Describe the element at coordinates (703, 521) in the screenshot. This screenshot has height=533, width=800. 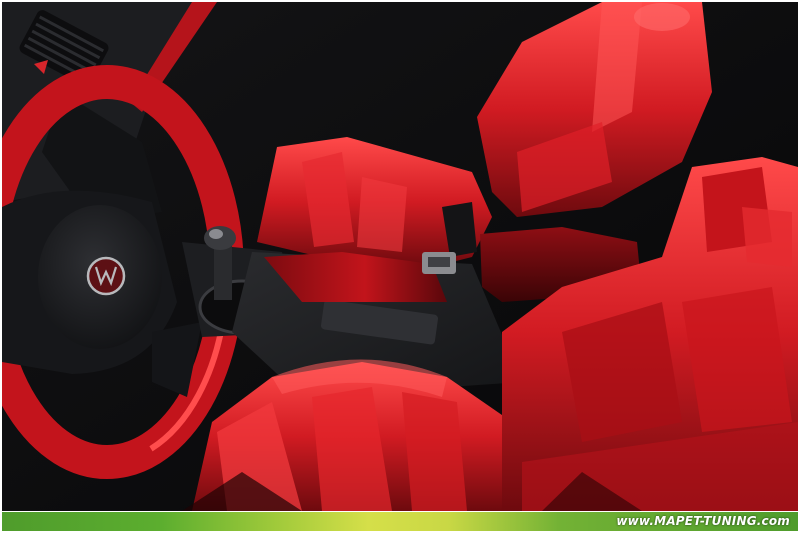
I see `watermark-text: www.MAPET-TUNING.com` at that location.